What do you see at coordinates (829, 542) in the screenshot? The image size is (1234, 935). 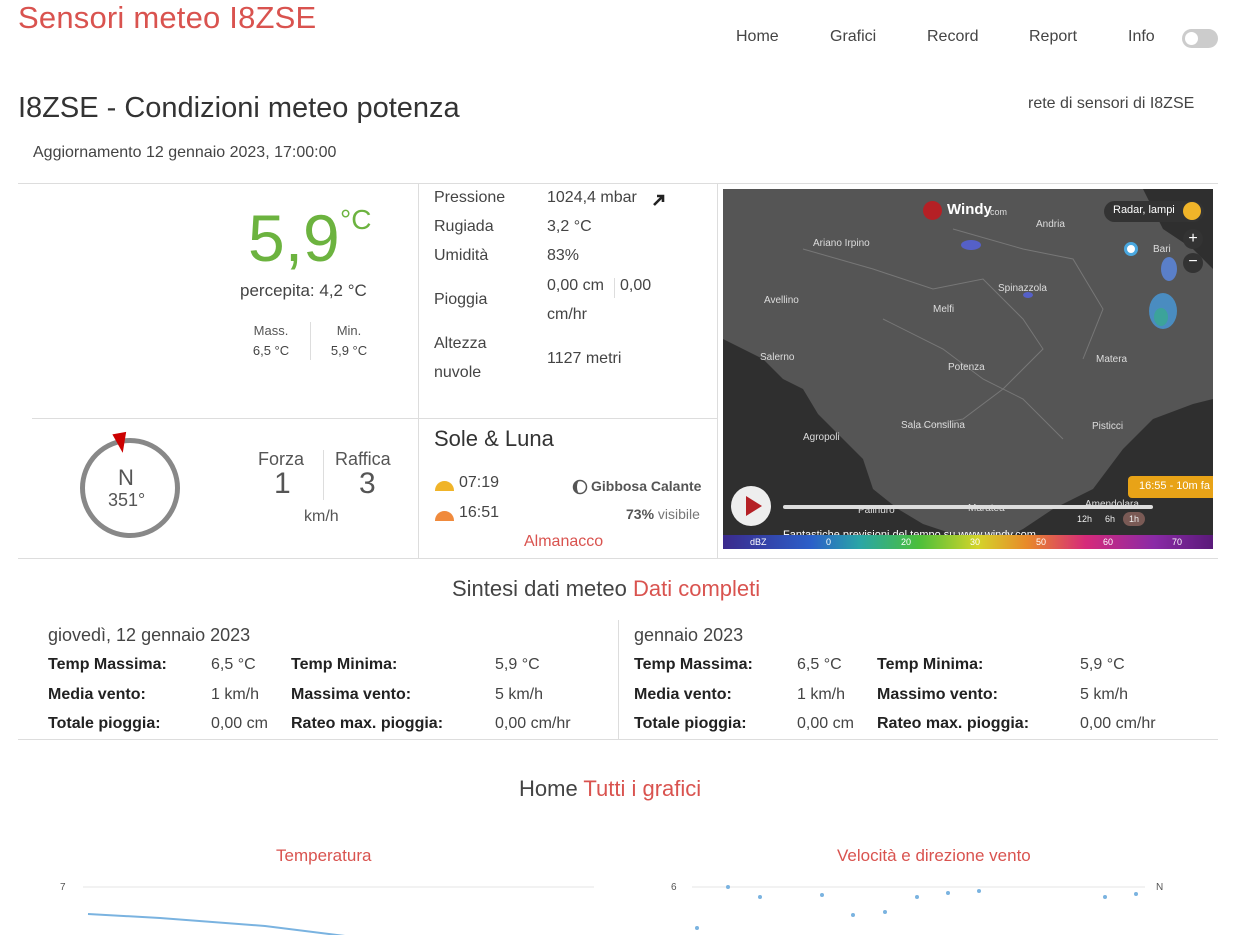 I see `scale-tick: 0` at bounding box center [829, 542].